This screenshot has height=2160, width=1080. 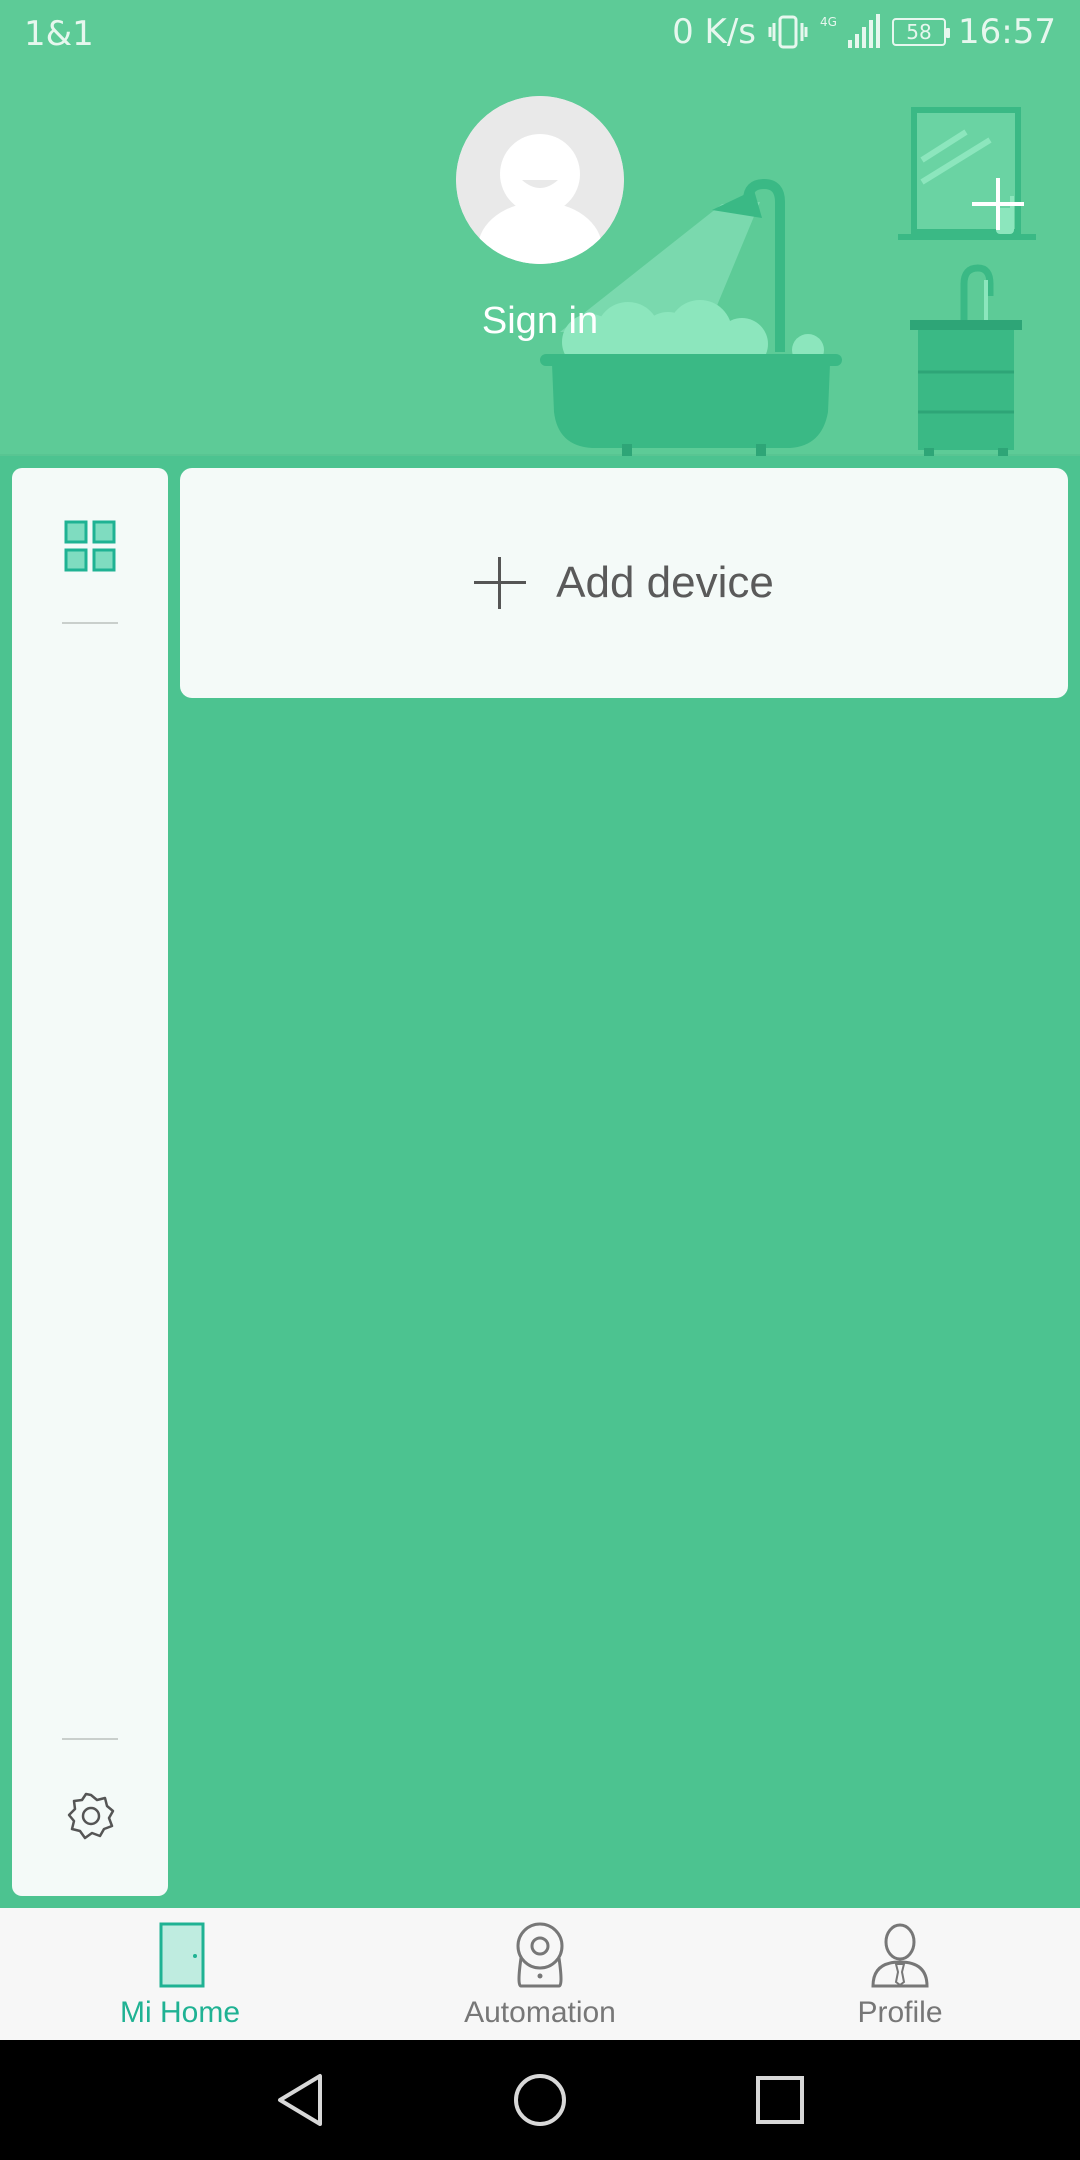 What do you see at coordinates (91, 1817) in the screenshot?
I see `gear-icon` at bounding box center [91, 1817].